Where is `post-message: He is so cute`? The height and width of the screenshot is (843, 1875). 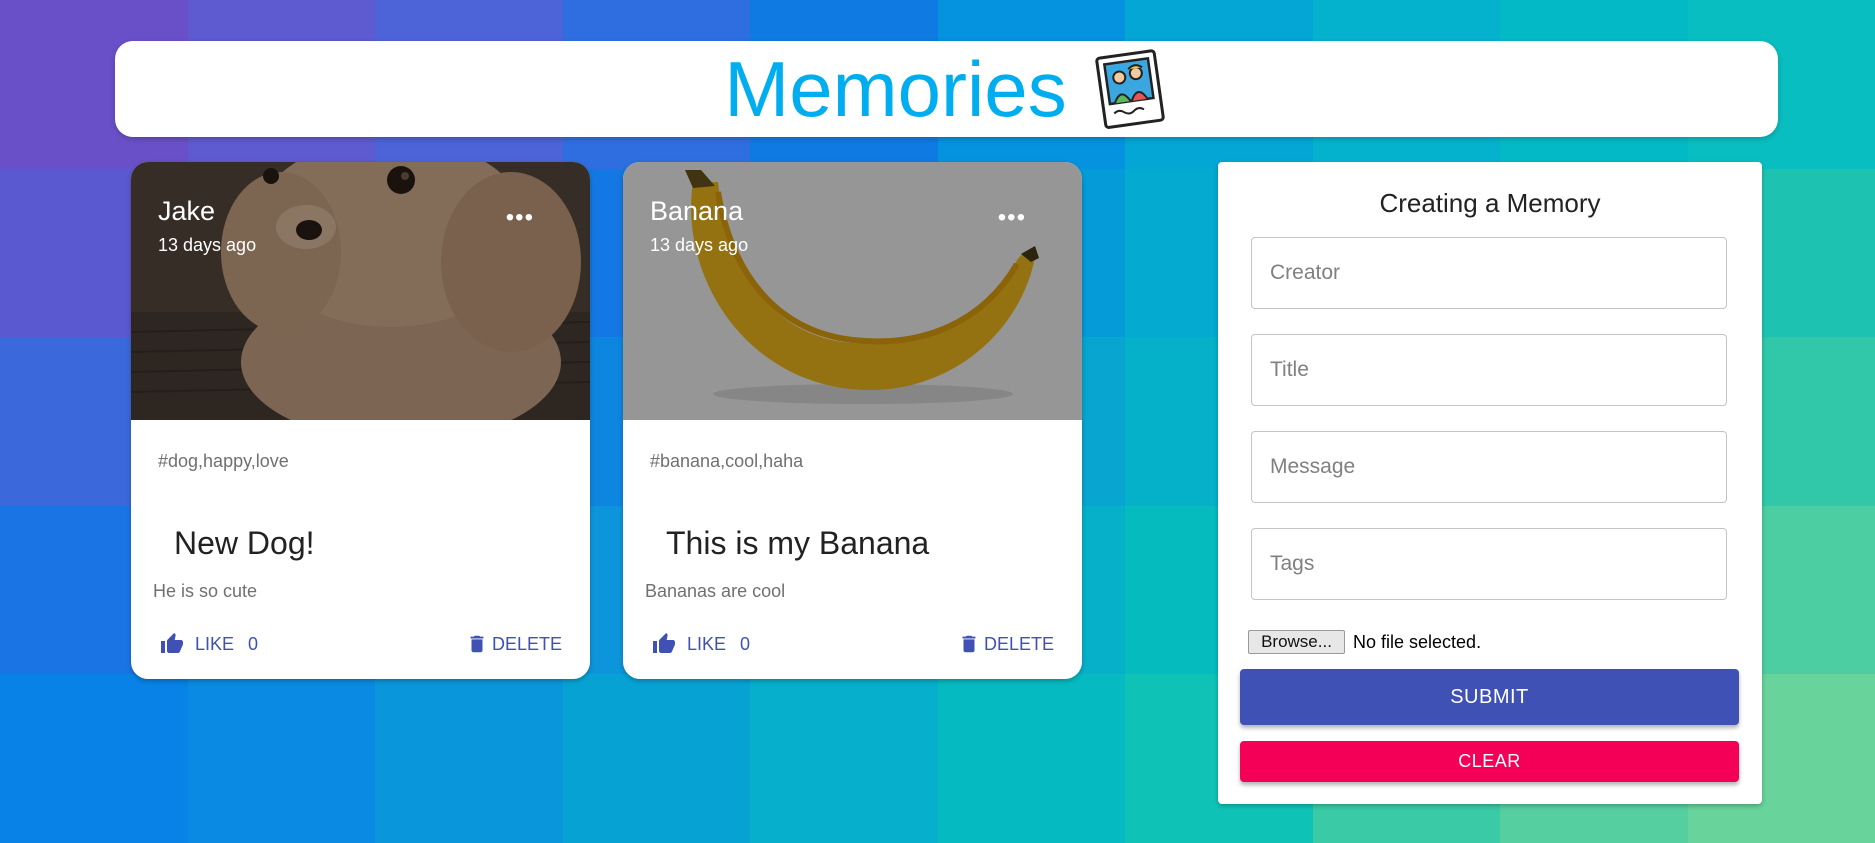
post-message: He is so cute is located at coordinates (205, 591).